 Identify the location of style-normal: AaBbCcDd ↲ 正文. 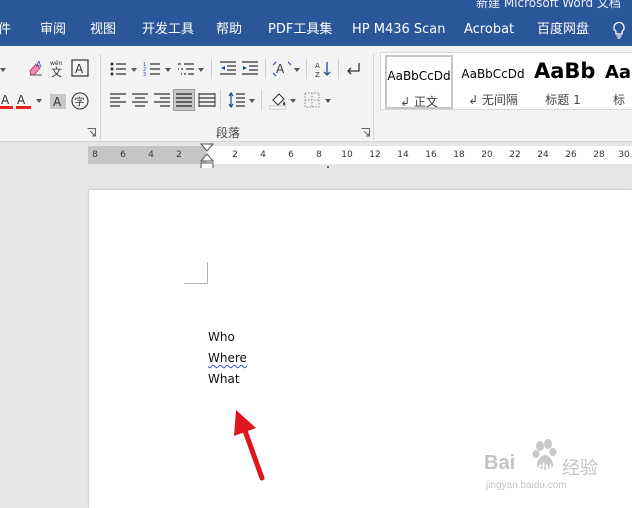
(419, 82).